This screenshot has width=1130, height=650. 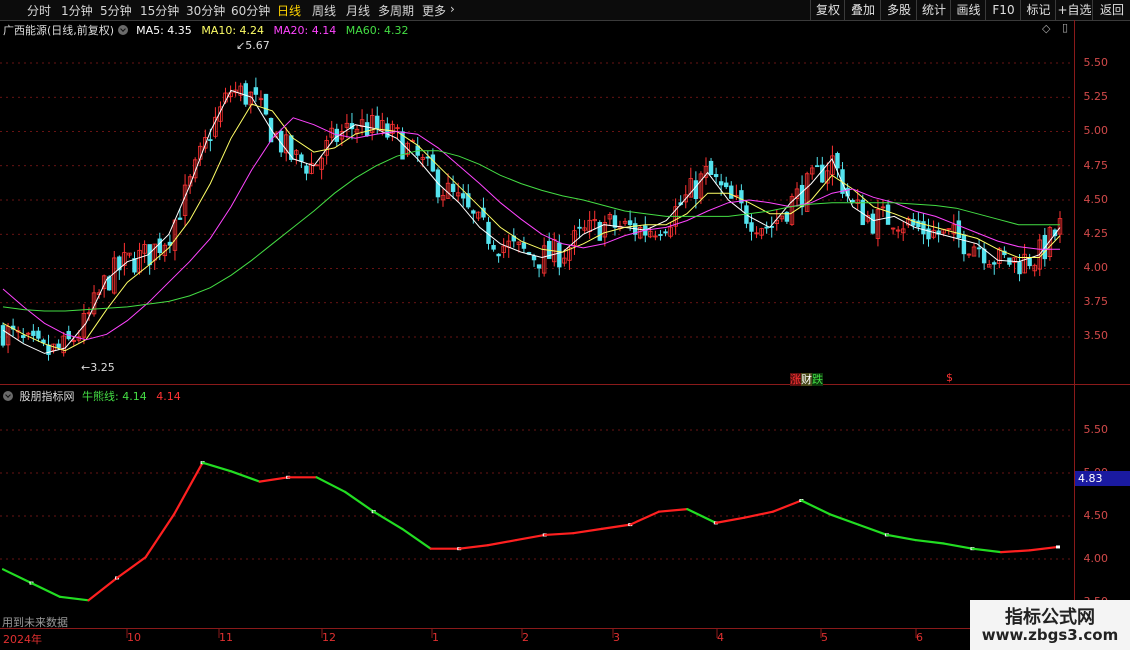 What do you see at coordinates (1096, 130) in the screenshot?
I see `price-tick-label: 5.00` at bounding box center [1096, 130].